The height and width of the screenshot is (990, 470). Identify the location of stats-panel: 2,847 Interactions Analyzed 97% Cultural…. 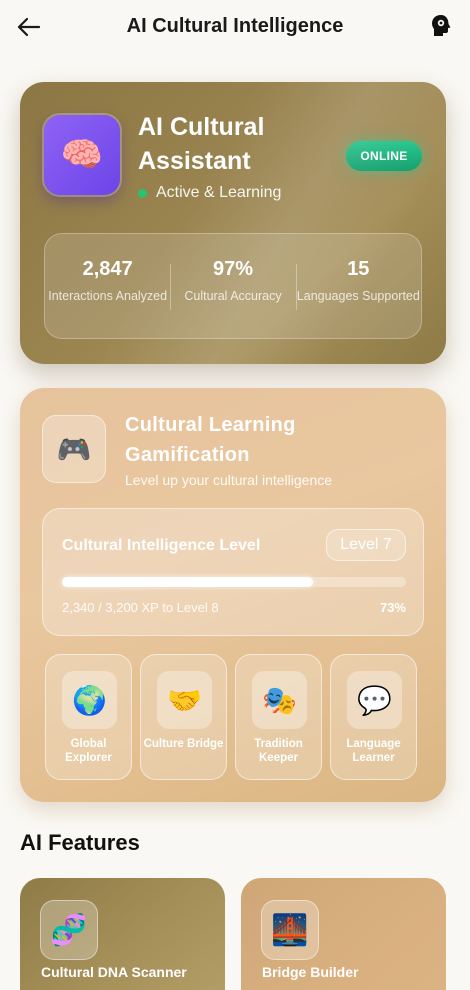
(233, 286).